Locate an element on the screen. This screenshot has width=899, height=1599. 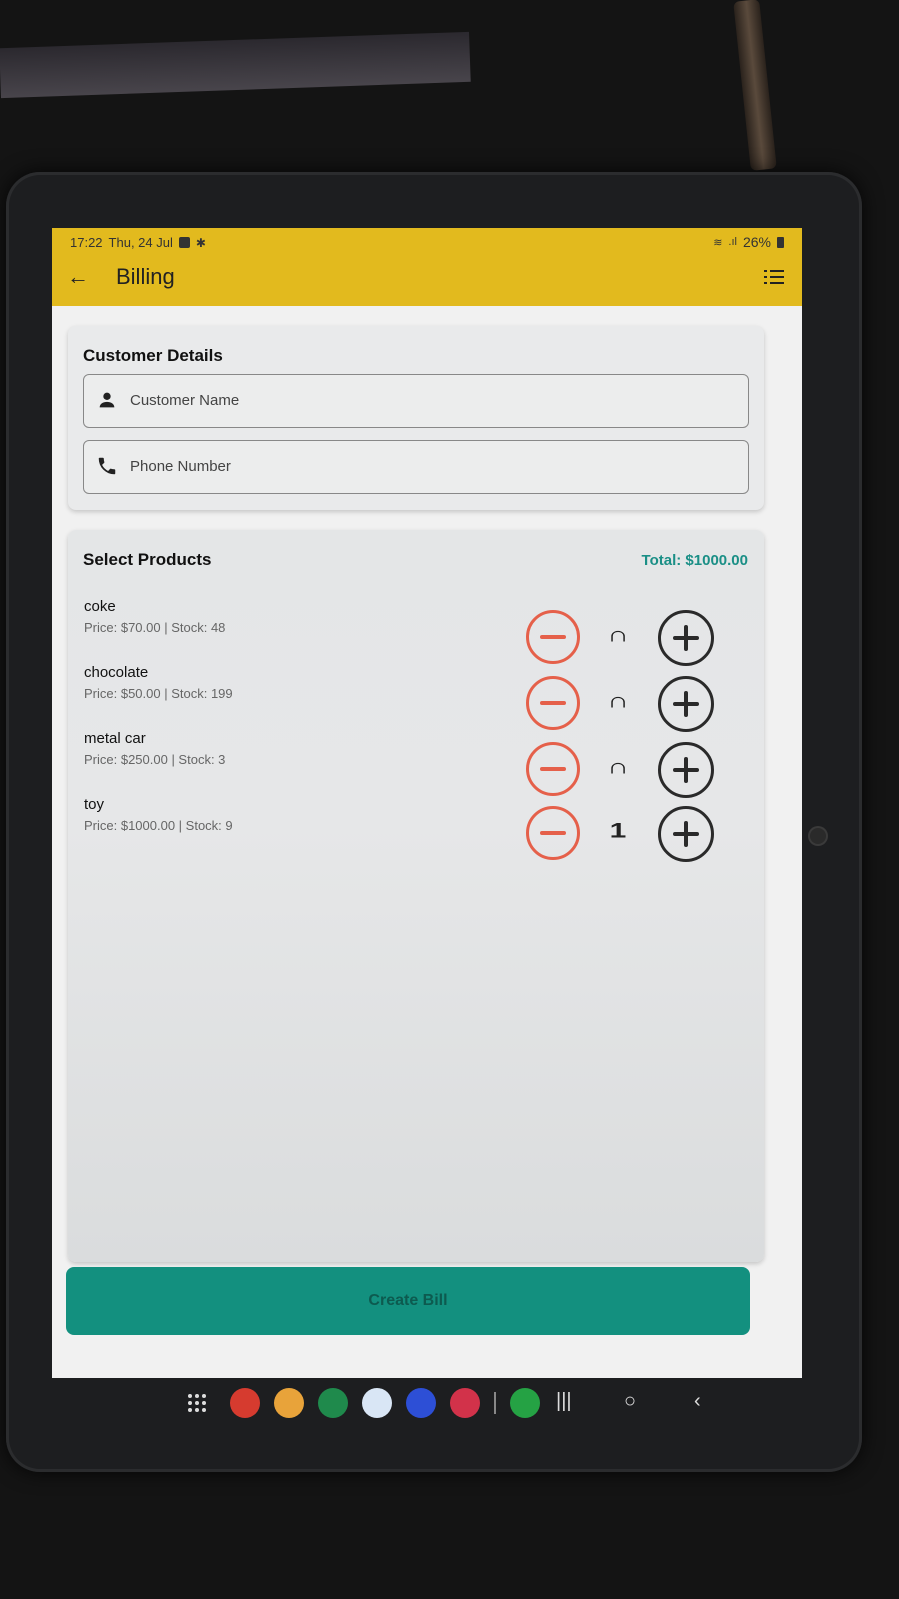
quantity-value: 1 is located at coordinates (618, 831).